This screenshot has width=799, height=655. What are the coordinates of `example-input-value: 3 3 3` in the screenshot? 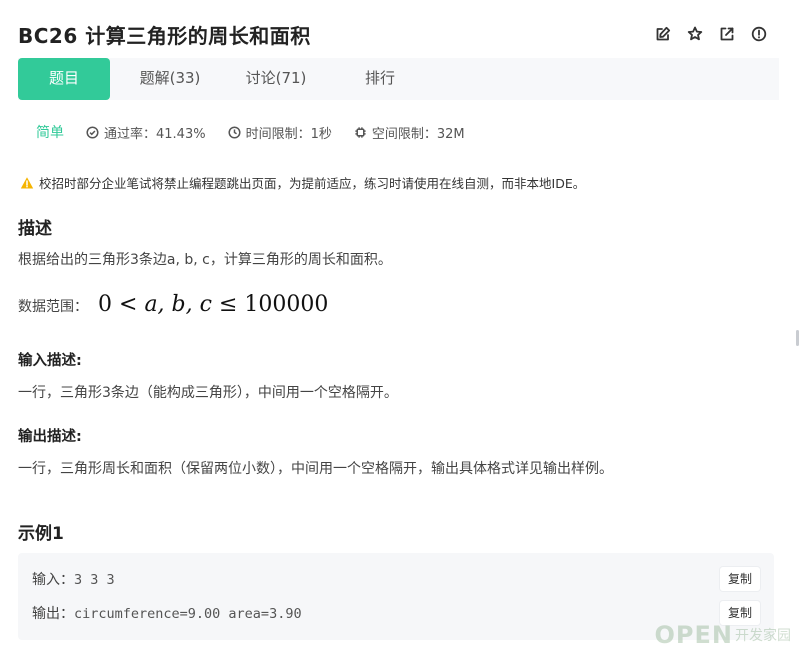 It's located at (94, 580).